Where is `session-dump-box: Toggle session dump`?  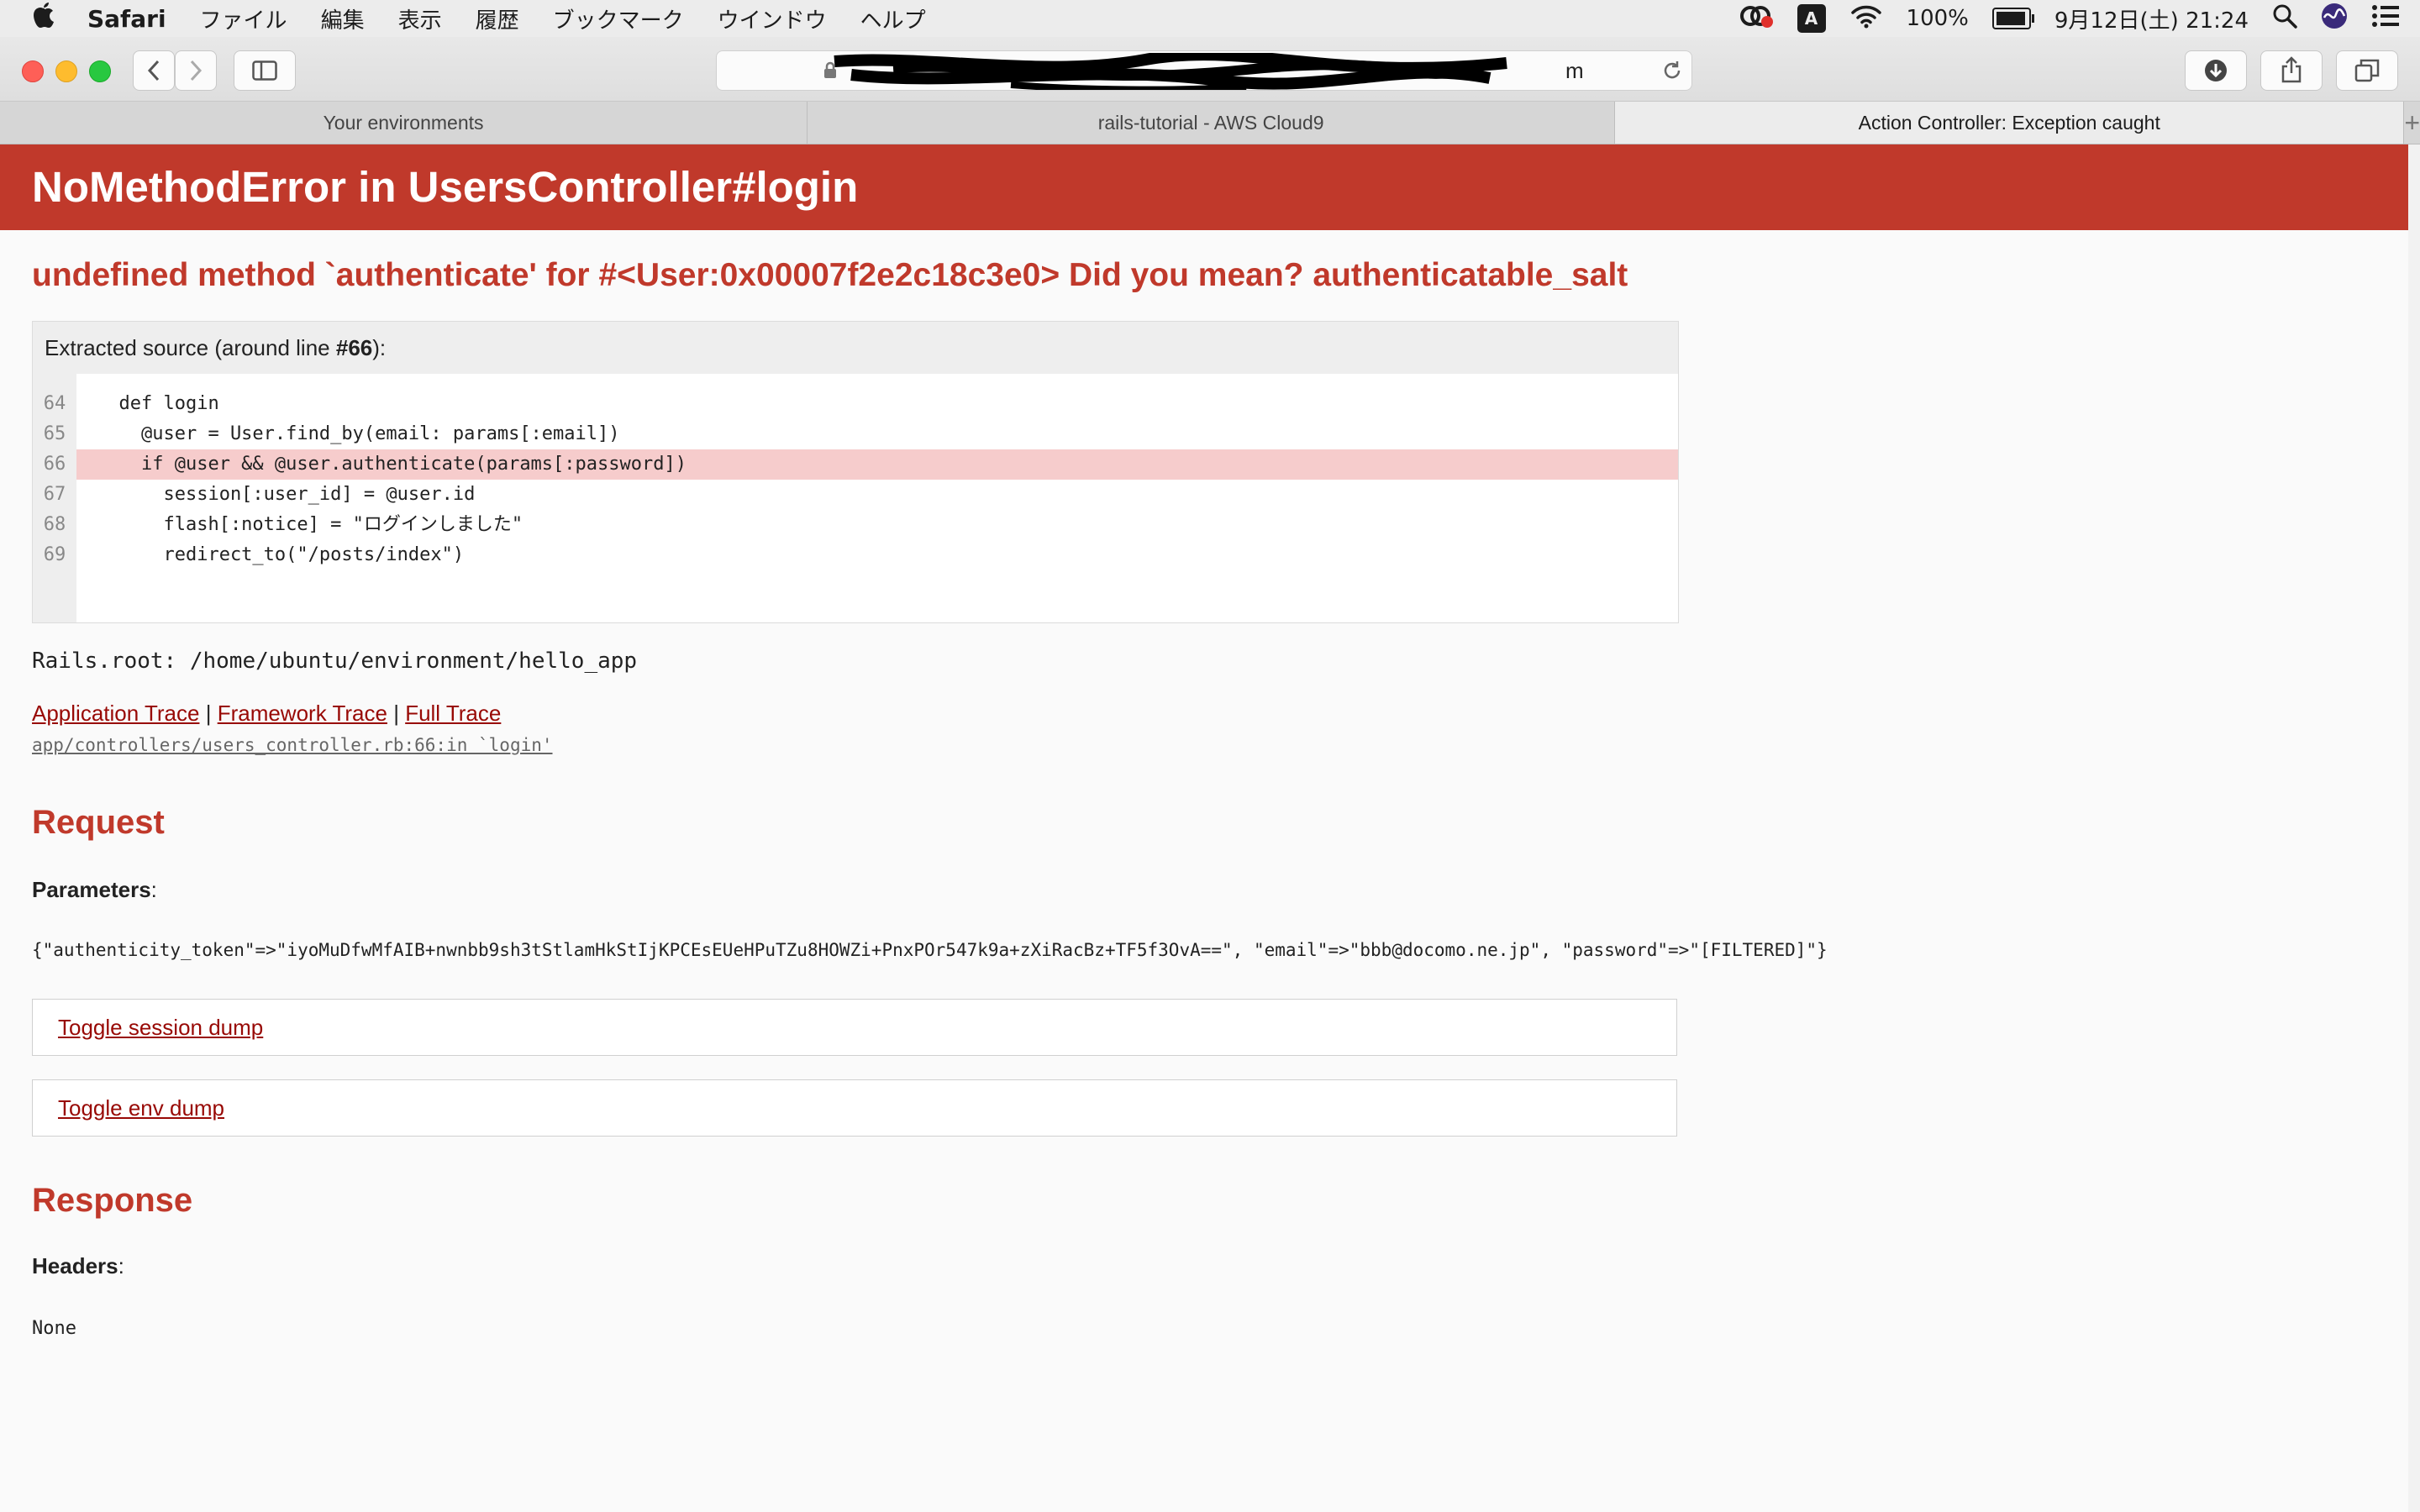 session-dump-box: Toggle session dump is located at coordinates (855, 1027).